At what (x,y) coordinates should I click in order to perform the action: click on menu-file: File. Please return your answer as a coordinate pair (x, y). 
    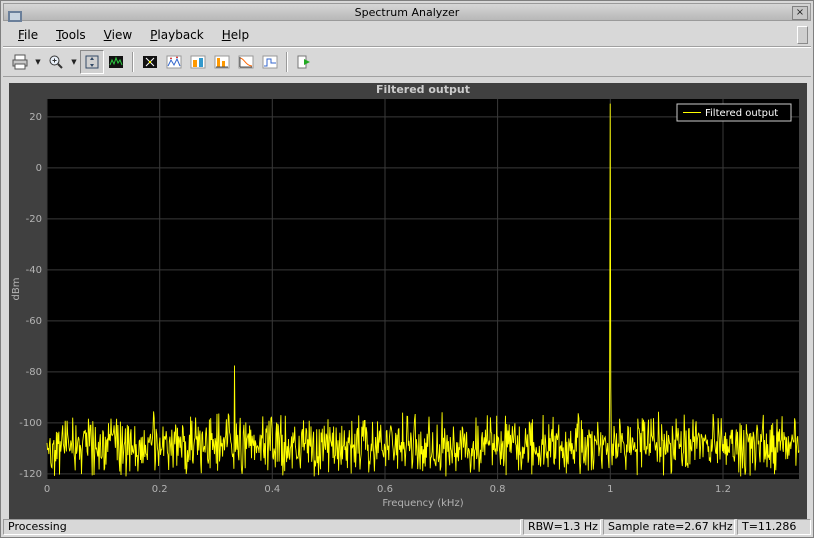
    Looking at the image, I should click on (28, 35).